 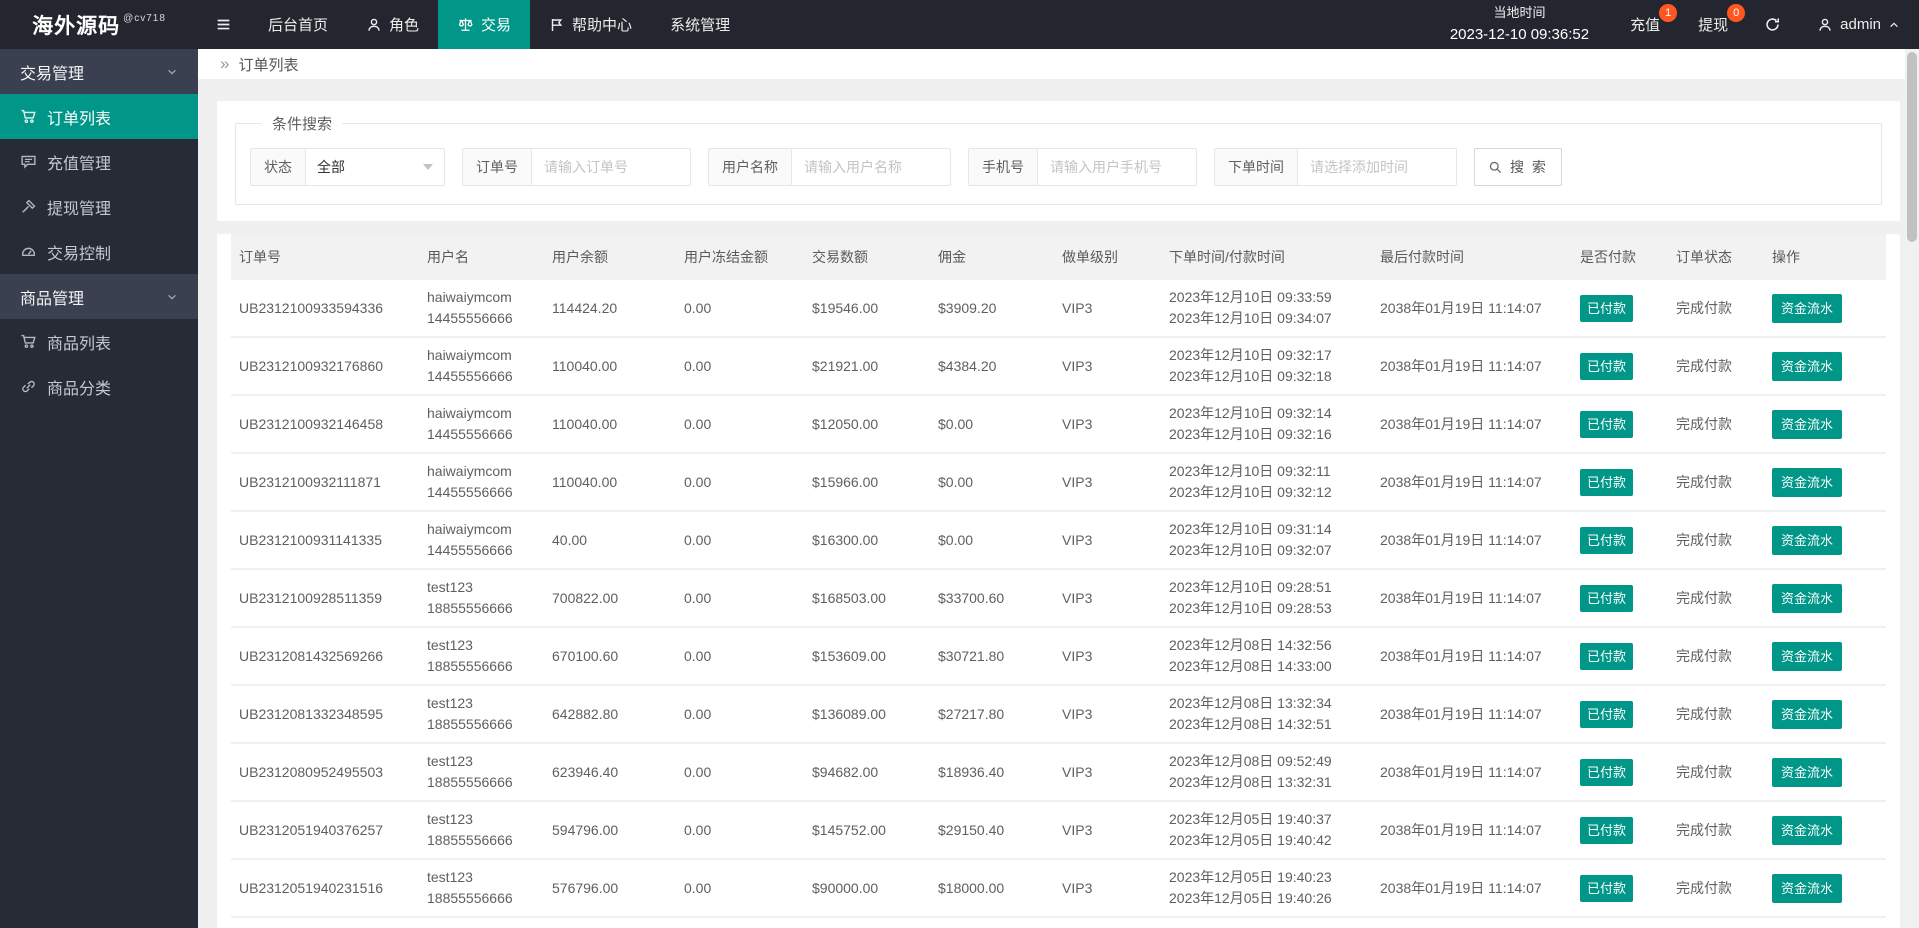 I want to click on sidebar-item-trade-control: 交易控制, so click(x=99, y=251).